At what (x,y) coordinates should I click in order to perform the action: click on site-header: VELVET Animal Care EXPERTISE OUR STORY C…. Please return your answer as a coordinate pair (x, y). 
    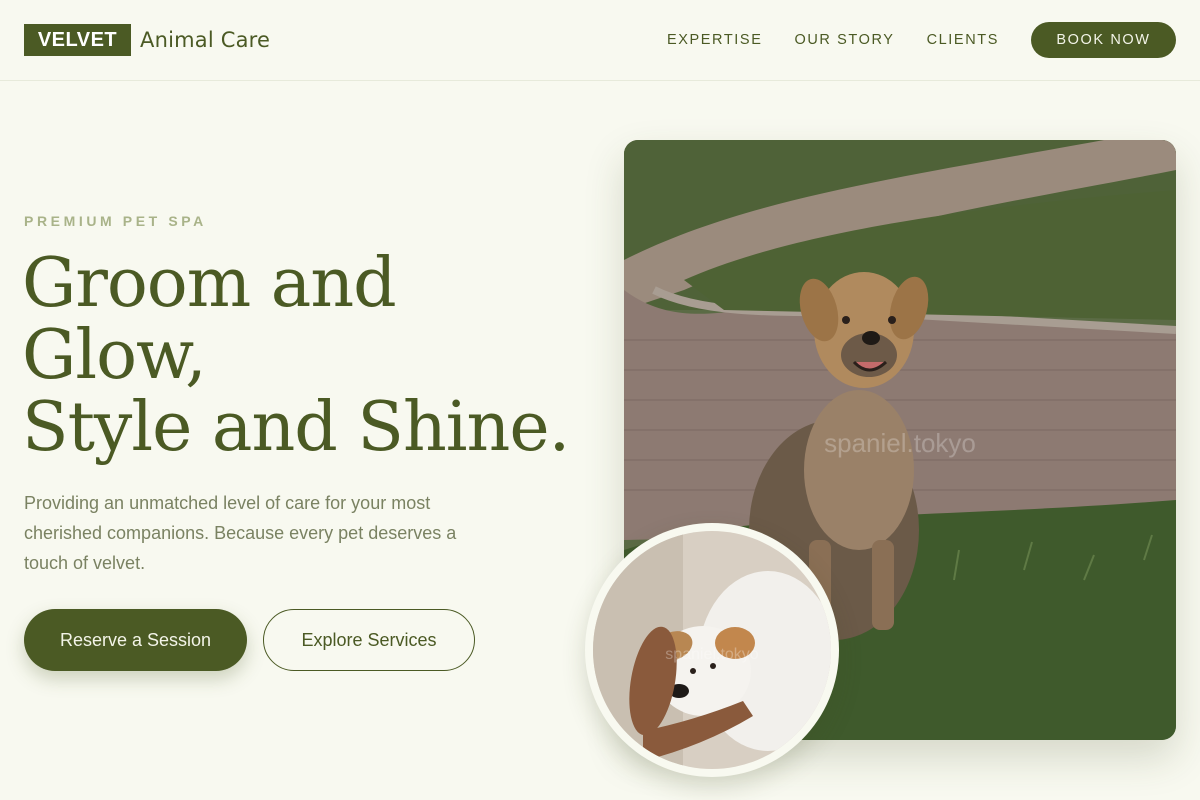
    Looking at the image, I should click on (600, 40).